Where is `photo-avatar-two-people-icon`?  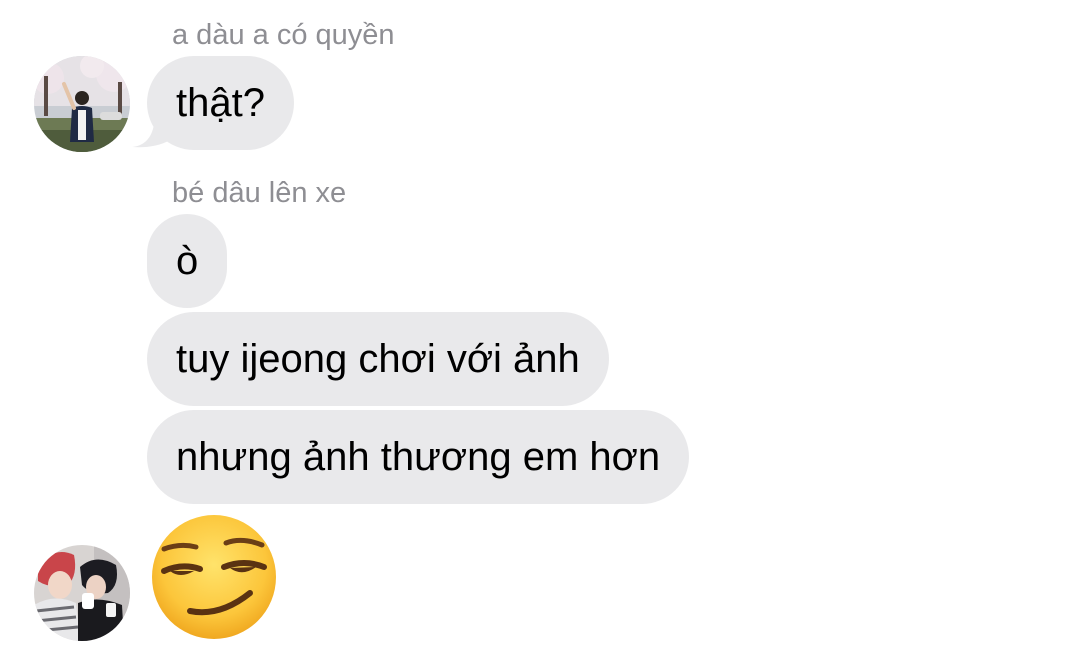
photo-avatar-two-people-icon is located at coordinates (82, 593).